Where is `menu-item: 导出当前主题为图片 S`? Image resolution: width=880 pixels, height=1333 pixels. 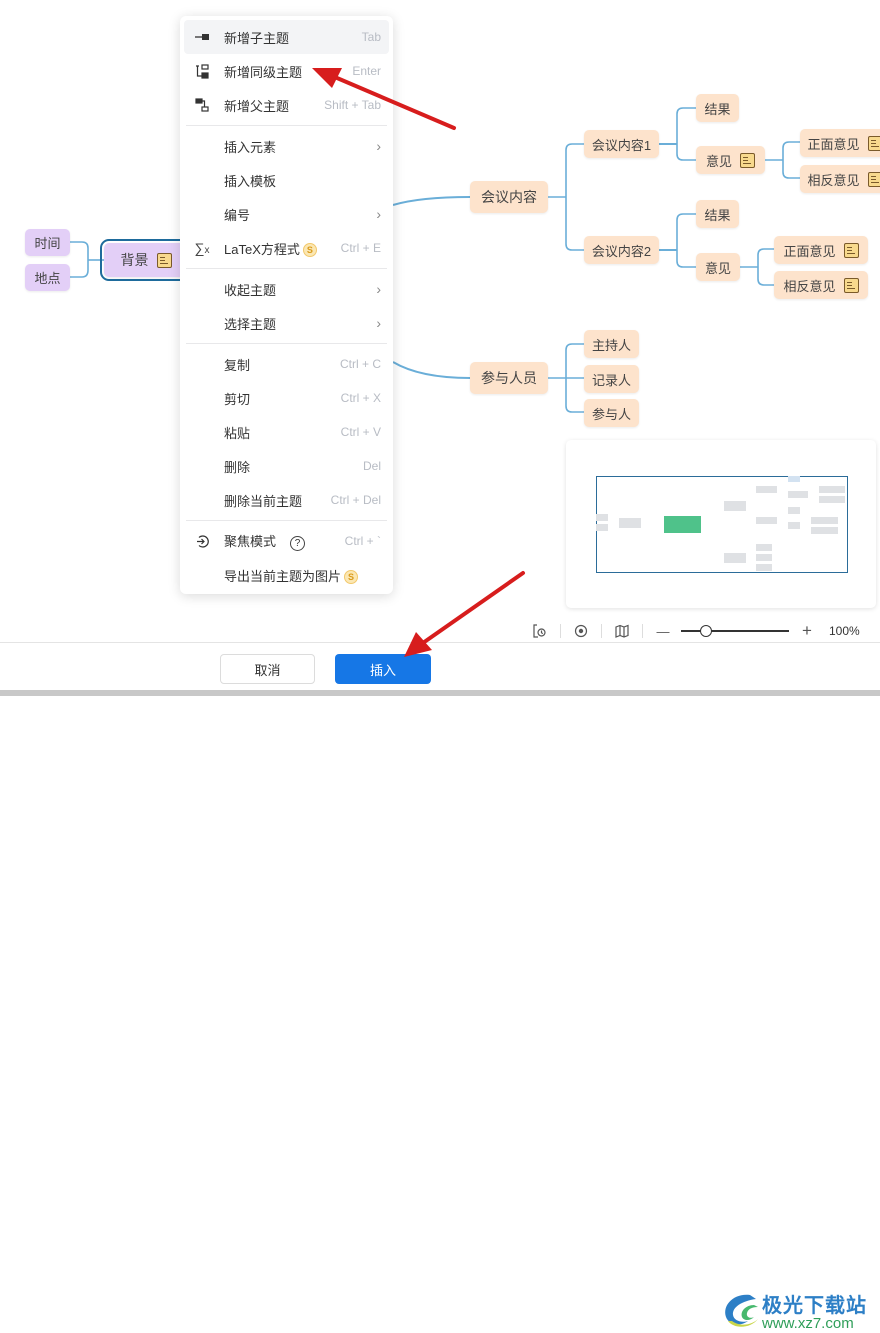
menu-item: 导出当前主题为图片 S is located at coordinates (286, 575).